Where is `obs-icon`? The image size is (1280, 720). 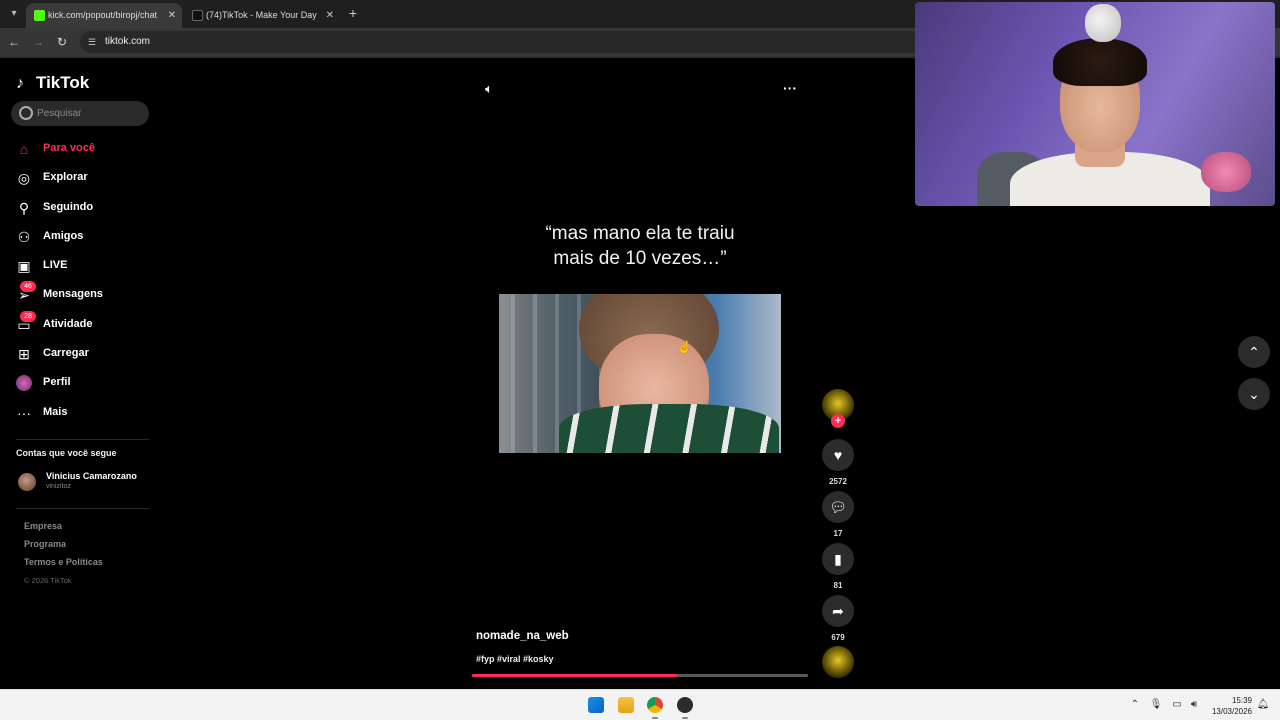
obs-icon is located at coordinates (685, 705).